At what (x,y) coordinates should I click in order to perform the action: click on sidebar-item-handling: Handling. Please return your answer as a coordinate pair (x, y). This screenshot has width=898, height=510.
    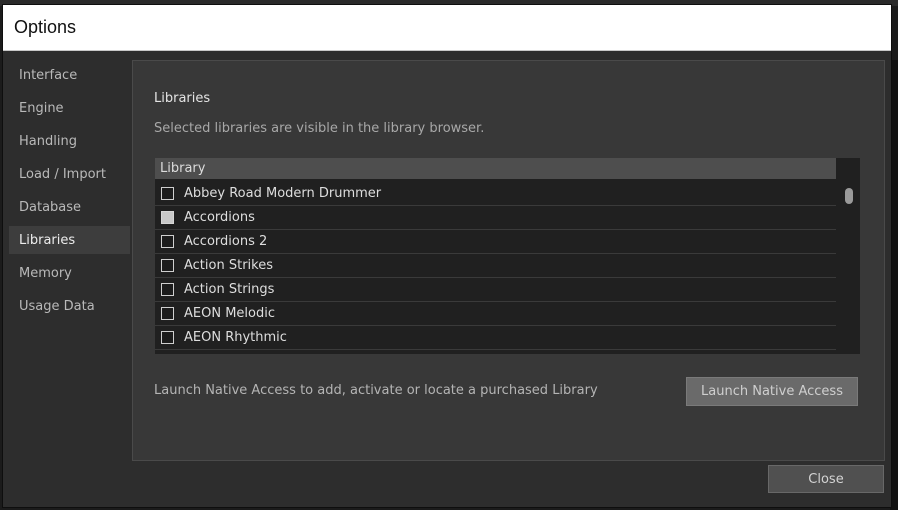
    Looking at the image, I should click on (69, 141).